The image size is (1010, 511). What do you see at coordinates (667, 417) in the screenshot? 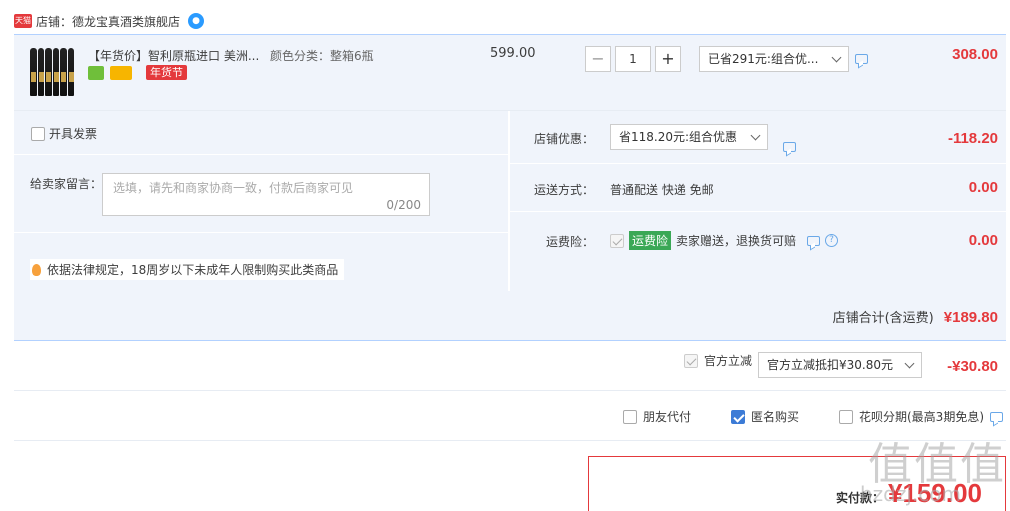
I see `friend-pay-label: 朋友代付` at bounding box center [667, 417].